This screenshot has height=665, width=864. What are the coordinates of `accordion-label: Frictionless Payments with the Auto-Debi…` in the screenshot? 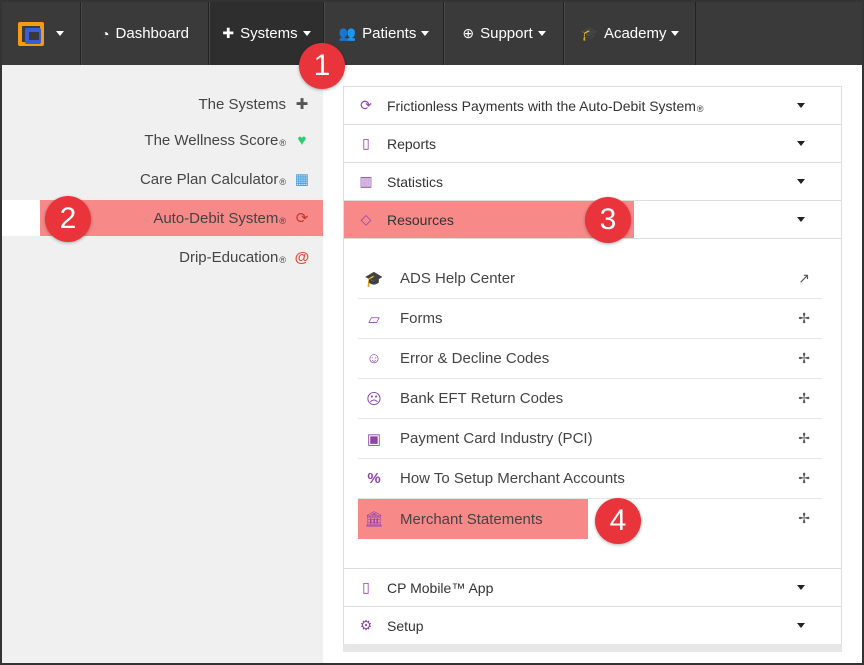 It's located at (545, 106).